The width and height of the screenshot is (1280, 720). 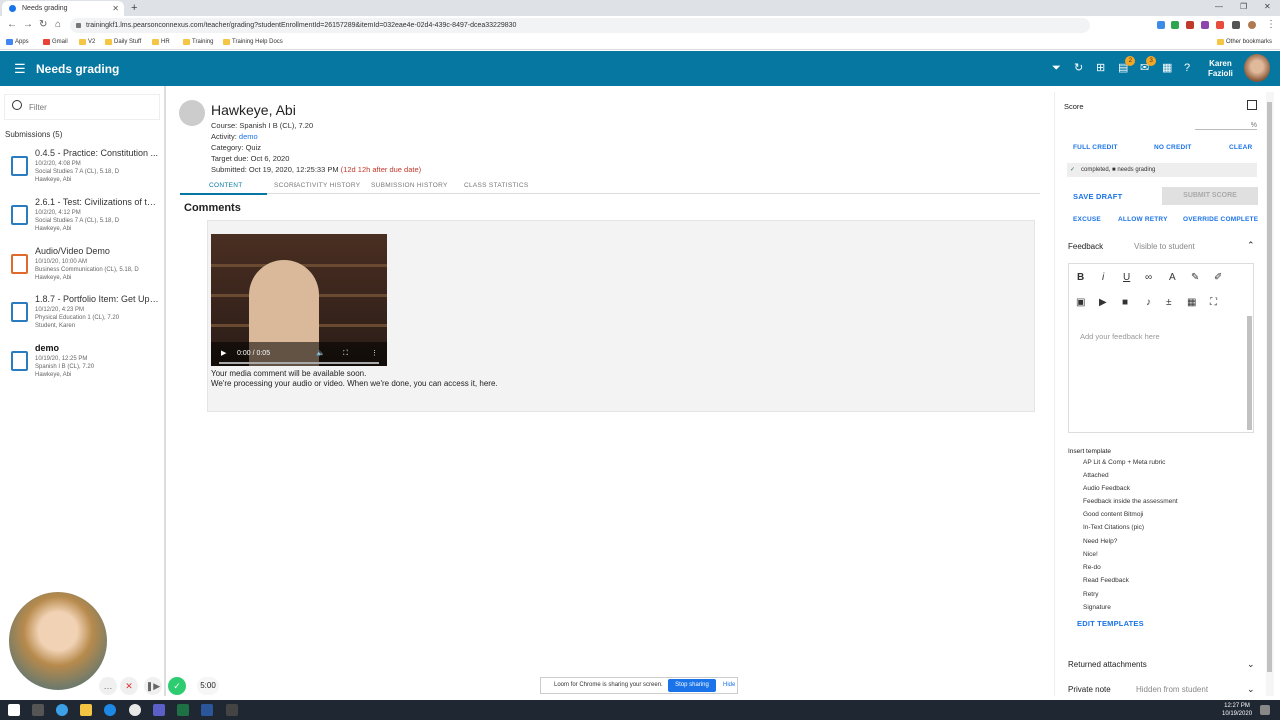 What do you see at coordinates (1269, 387) in the screenshot?
I see `scrollbar-thumb` at bounding box center [1269, 387].